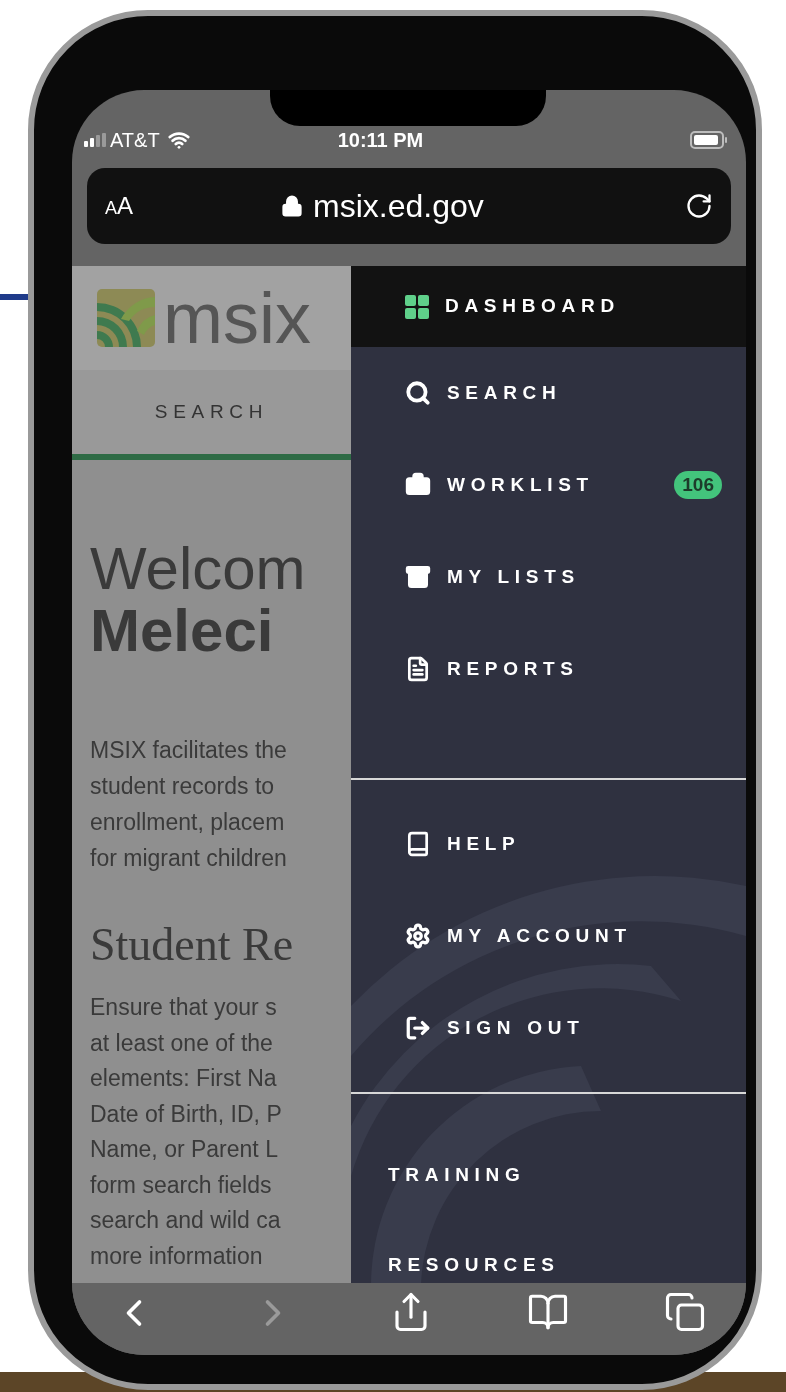  Describe the element at coordinates (548, 393) in the screenshot. I see `menu-item: SEARCH` at that location.